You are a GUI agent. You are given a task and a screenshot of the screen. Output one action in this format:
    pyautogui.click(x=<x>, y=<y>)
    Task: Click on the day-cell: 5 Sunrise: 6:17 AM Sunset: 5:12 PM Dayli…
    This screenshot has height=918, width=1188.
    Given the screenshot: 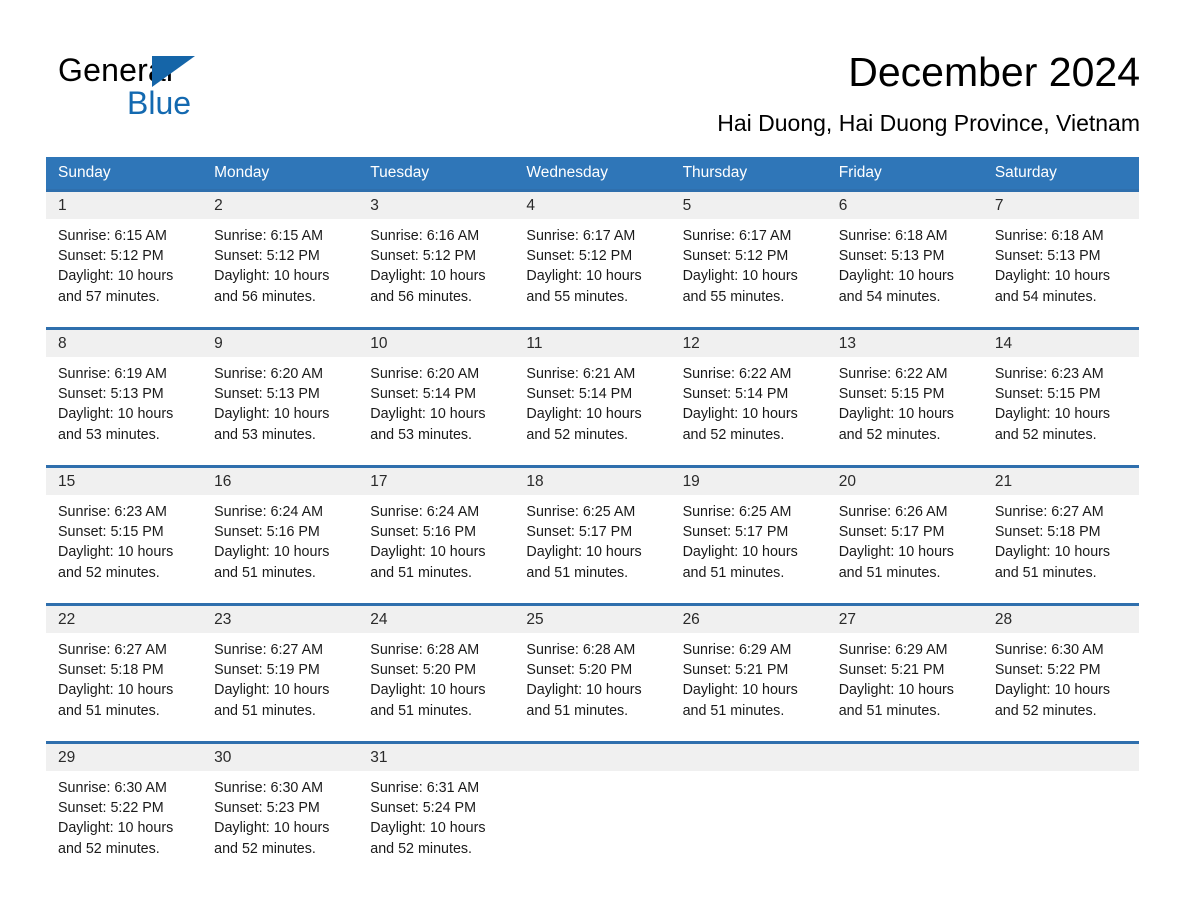 What is the action you would take?
    pyautogui.click(x=749, y=259)
    